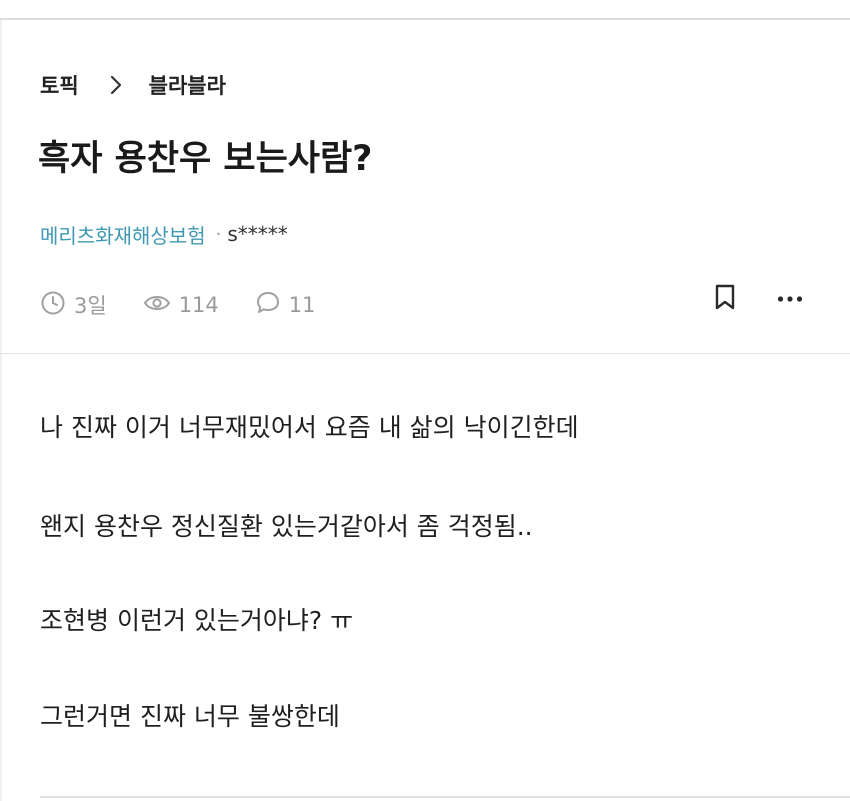 This screenshot has height=801, width=850. What do you see at coordinates (161, 305) in the screenshot?
I see `eye-icon` at bounding box center [161, 305].